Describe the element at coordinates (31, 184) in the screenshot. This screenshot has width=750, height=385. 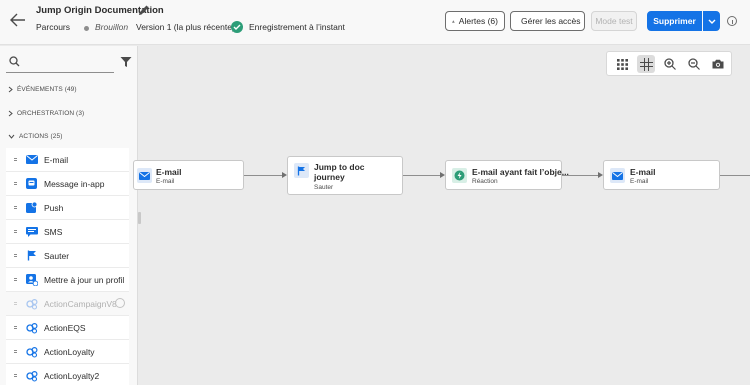
I see `in-app-message-icon` at that location.